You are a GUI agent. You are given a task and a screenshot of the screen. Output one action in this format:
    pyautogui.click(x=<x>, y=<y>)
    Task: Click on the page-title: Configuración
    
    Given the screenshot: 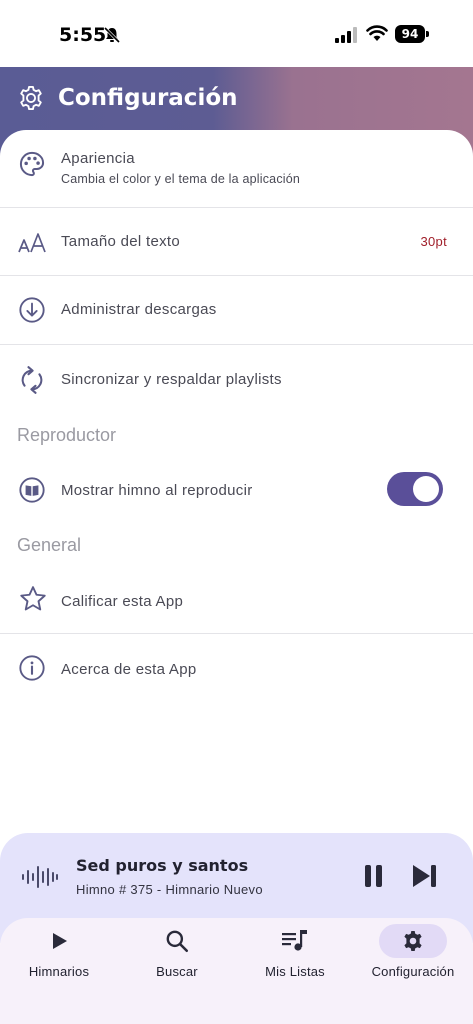 What is the action you would take?
    pyautogui.click(x=148, y=98)
    